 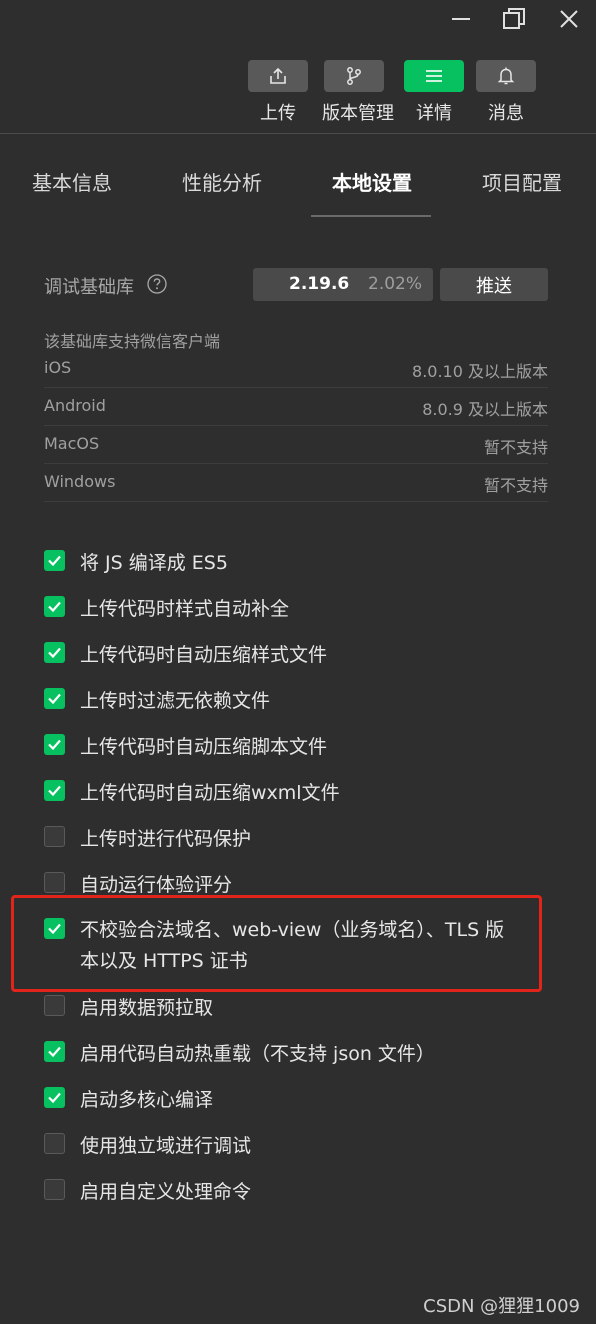 I want to click on details-button, so click(x=434, y=76).